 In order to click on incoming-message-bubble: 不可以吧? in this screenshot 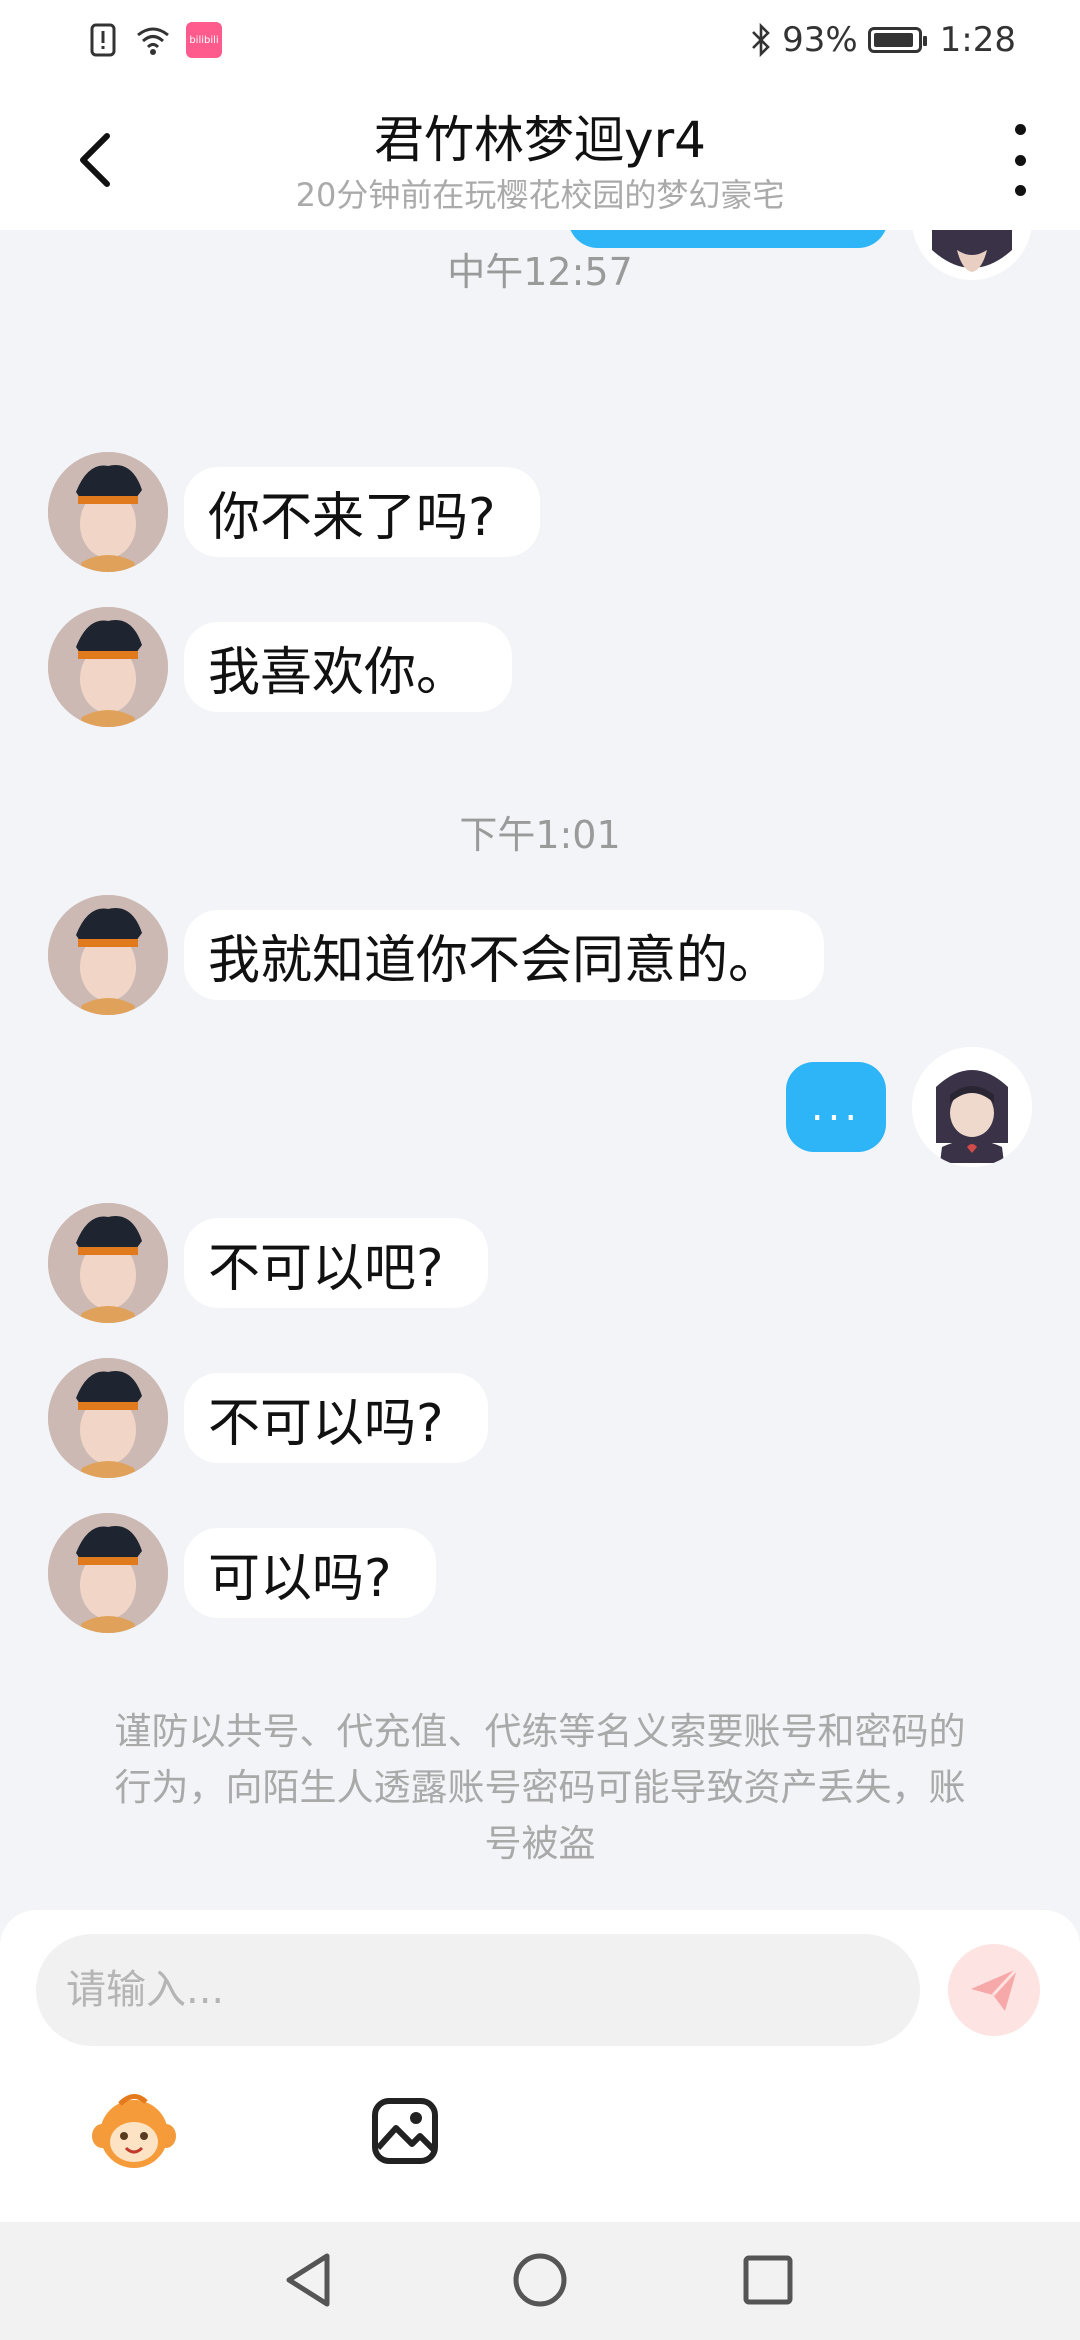, I will do `click(336, 1263)`.